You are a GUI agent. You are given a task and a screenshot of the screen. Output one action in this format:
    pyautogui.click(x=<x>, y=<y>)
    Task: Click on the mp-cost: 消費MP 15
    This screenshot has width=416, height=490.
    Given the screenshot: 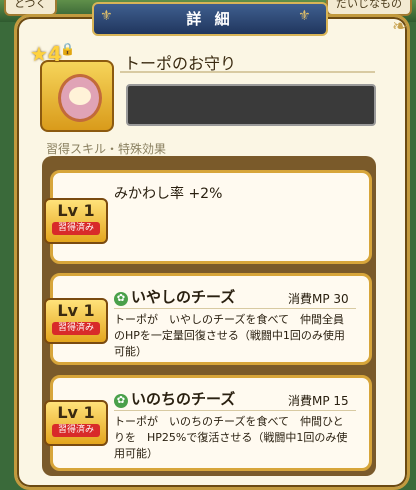 What is the action you would take?
    pyautogui.click(x=318, y=400)
    